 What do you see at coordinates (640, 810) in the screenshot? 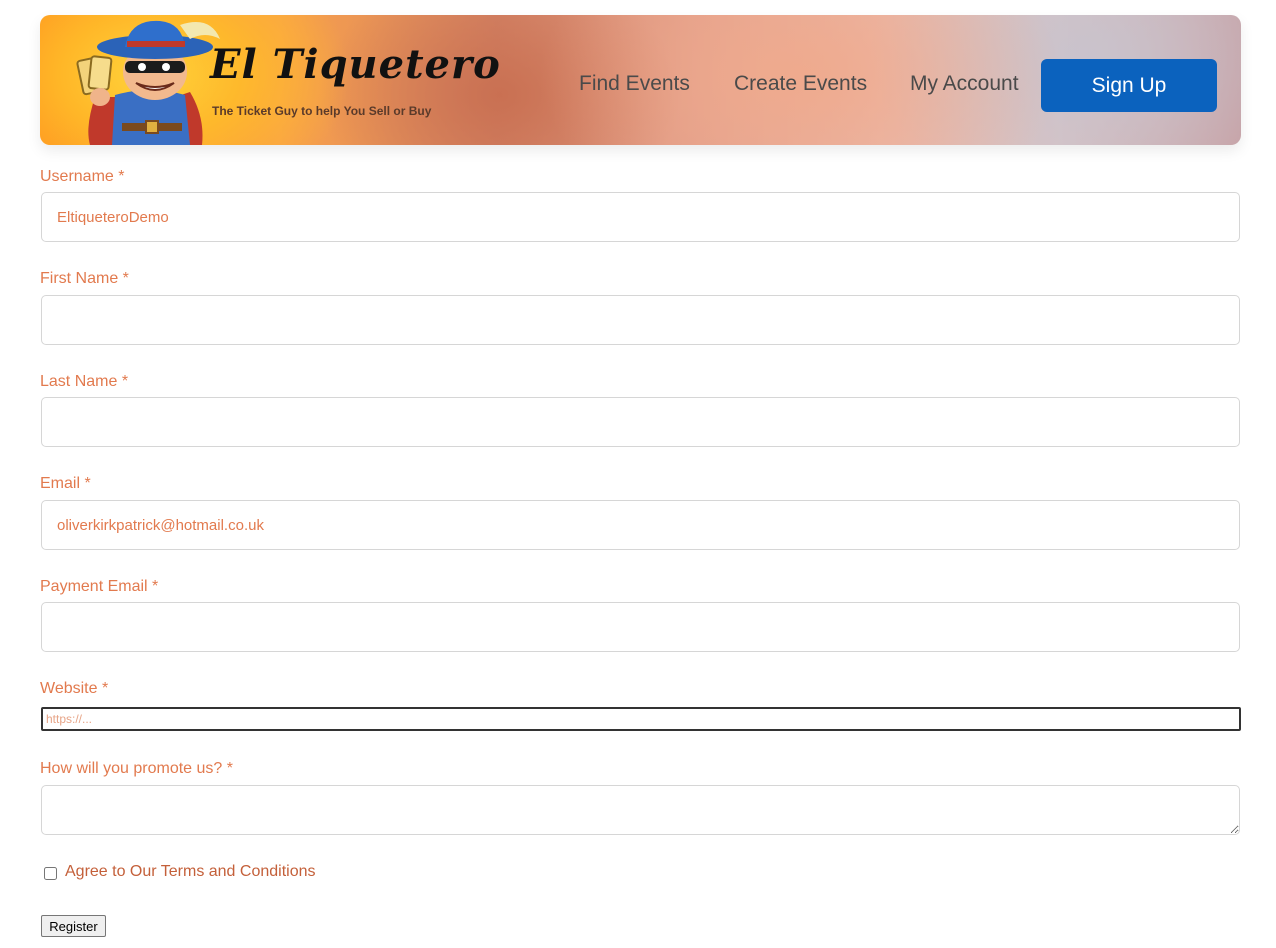
I see `promote-textarea` at bounding box center [640, 810].